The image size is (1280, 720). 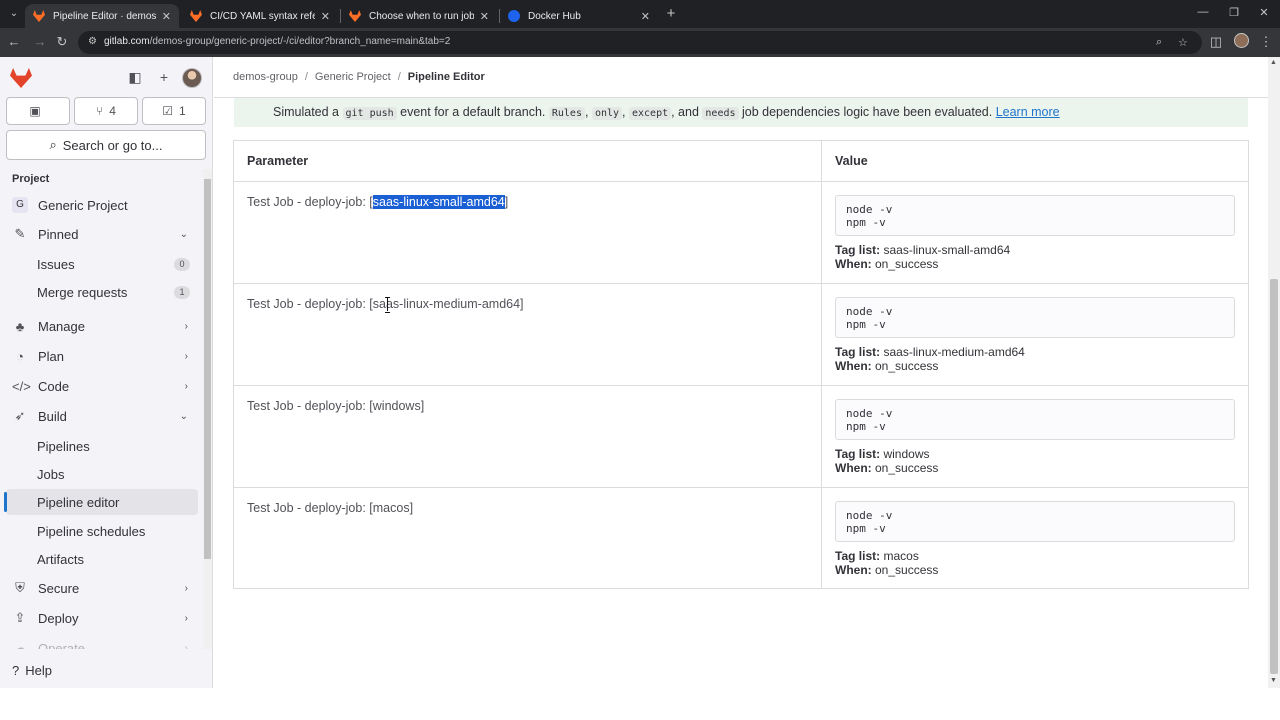 What do you see at coordinates (14, 42) in the screenshot?
I see `back-arrow-icon: ←` at bounding box center [14, 42].